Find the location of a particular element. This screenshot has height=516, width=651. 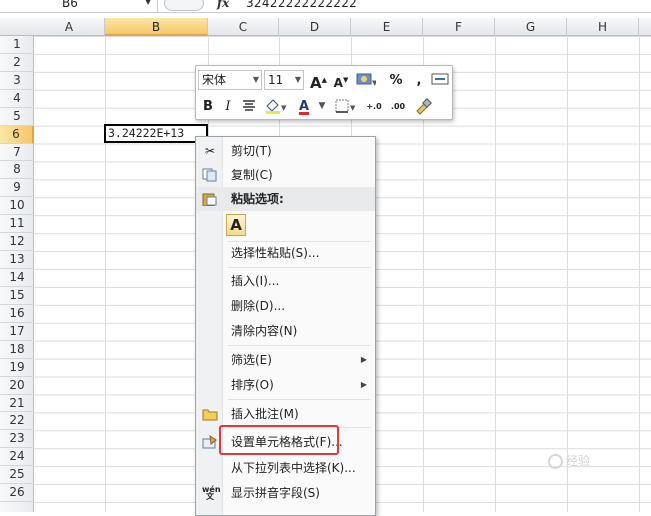

row-header-5: 5 is located at coordinates (17, 117).